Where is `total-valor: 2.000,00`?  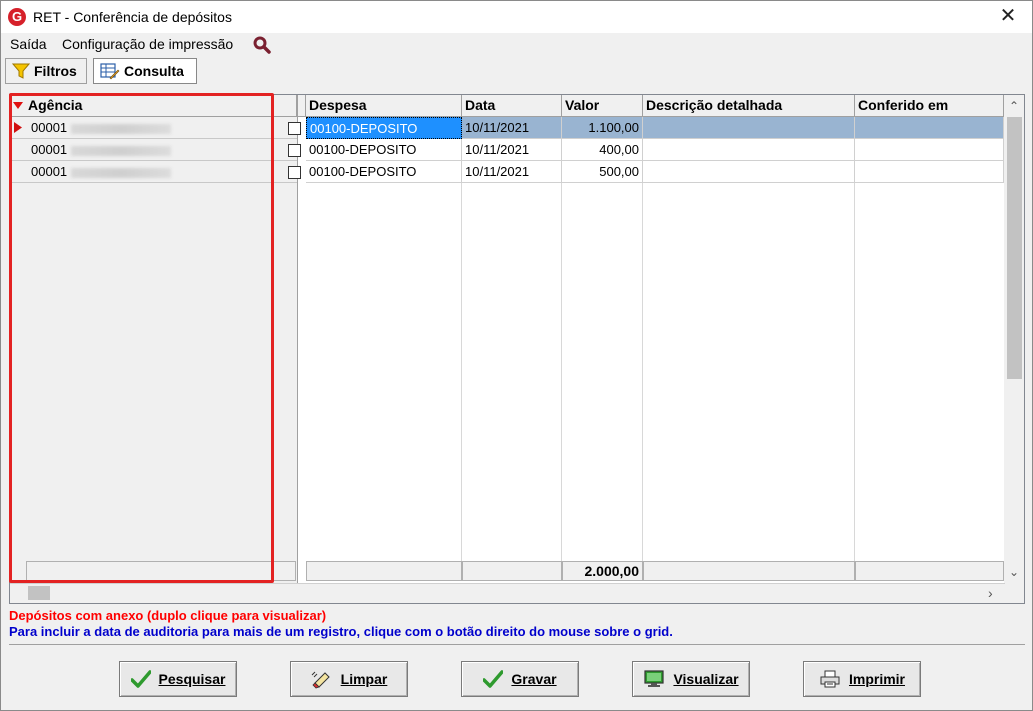
total-valor: 2.000,00 is located at coordinates (602, 571).